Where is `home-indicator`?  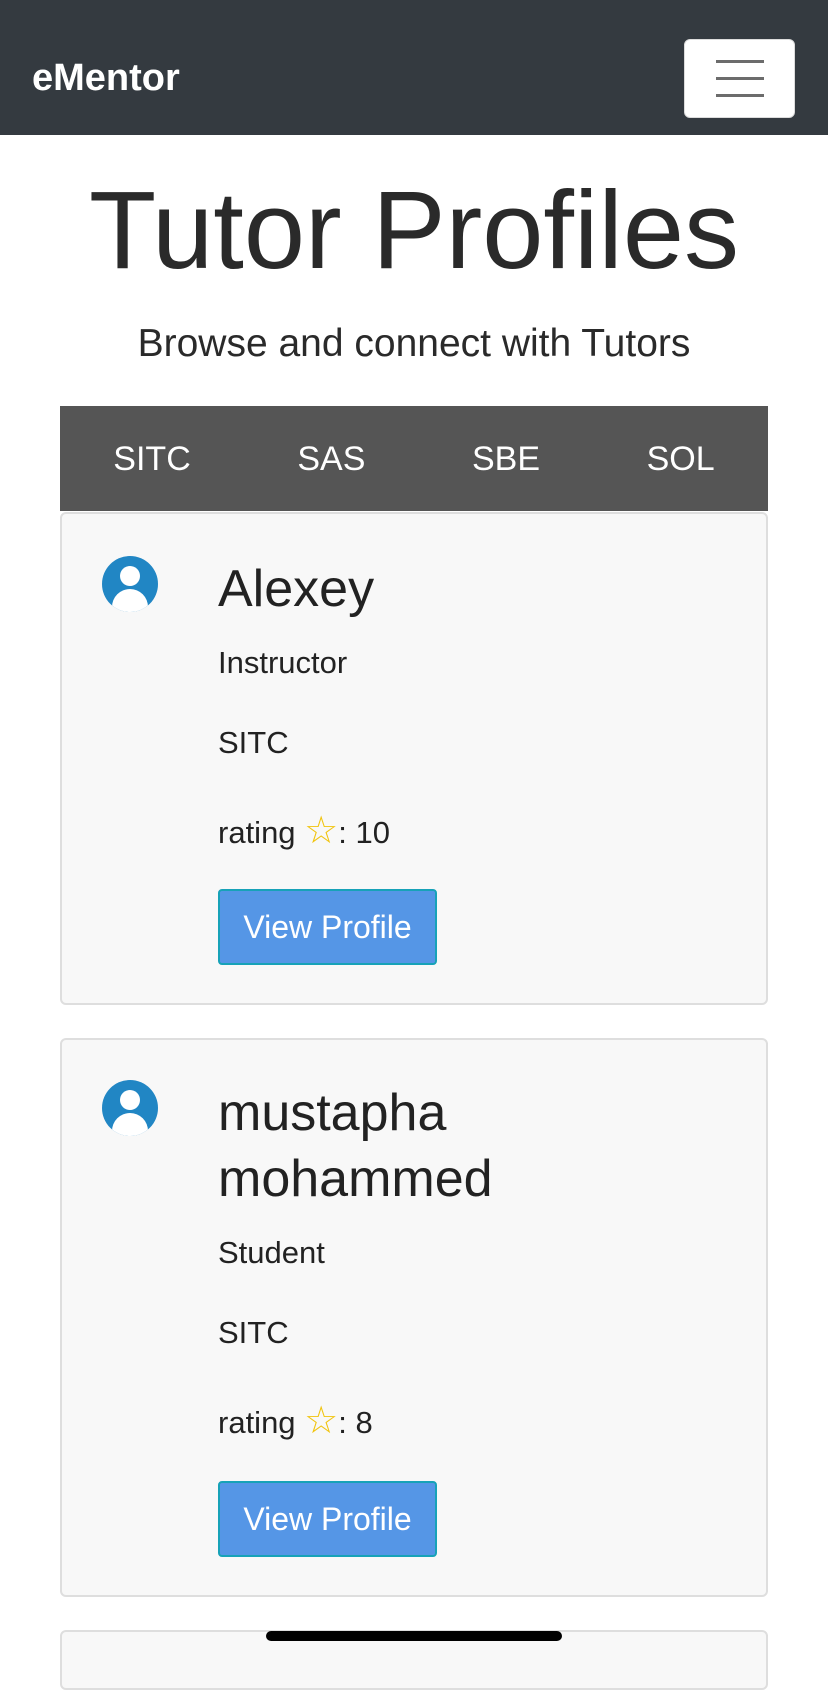
home-indicator is located at coordinates (414, 1636).